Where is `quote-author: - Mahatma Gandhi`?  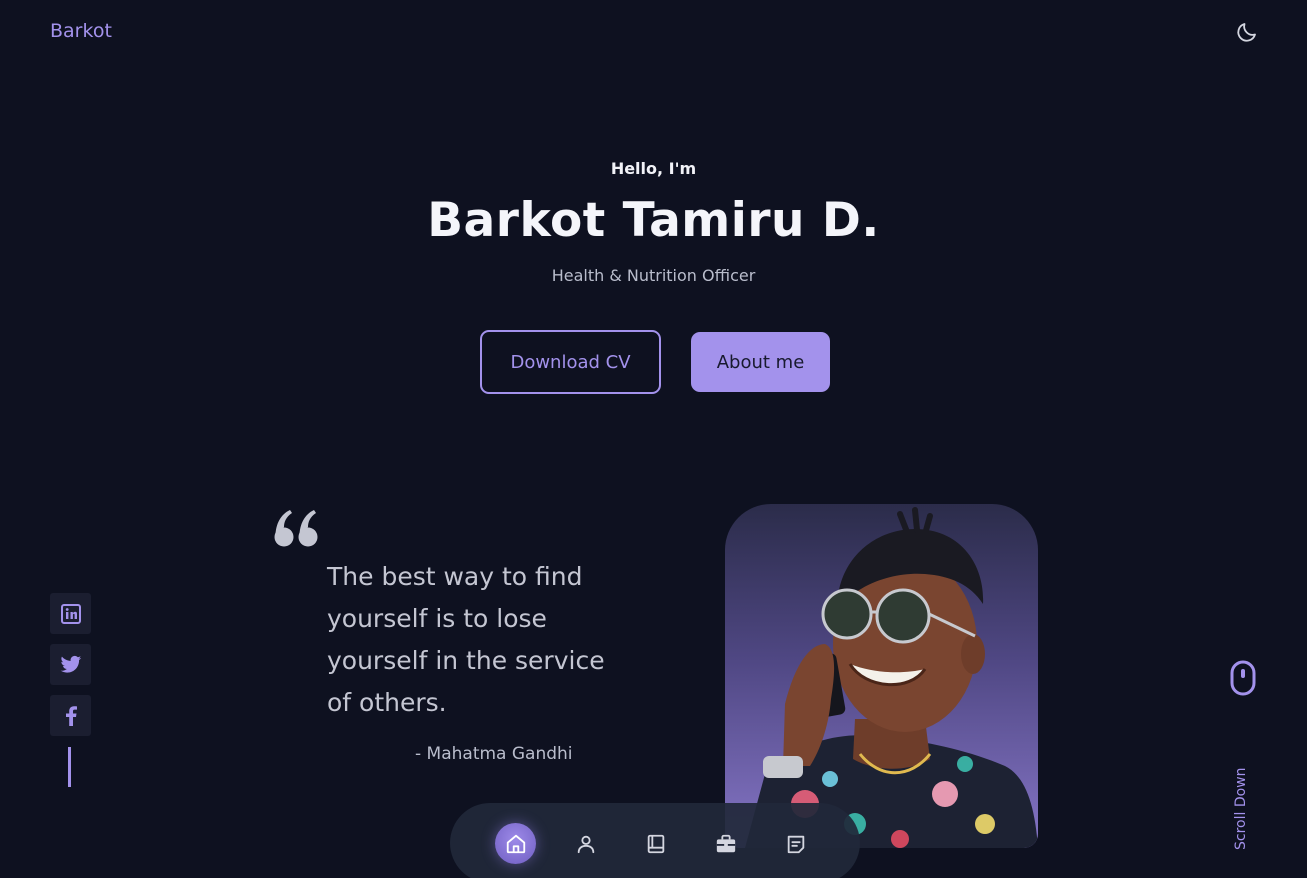
quote-author: - Mahatma Gandhi is located at coordinates (494, 754).